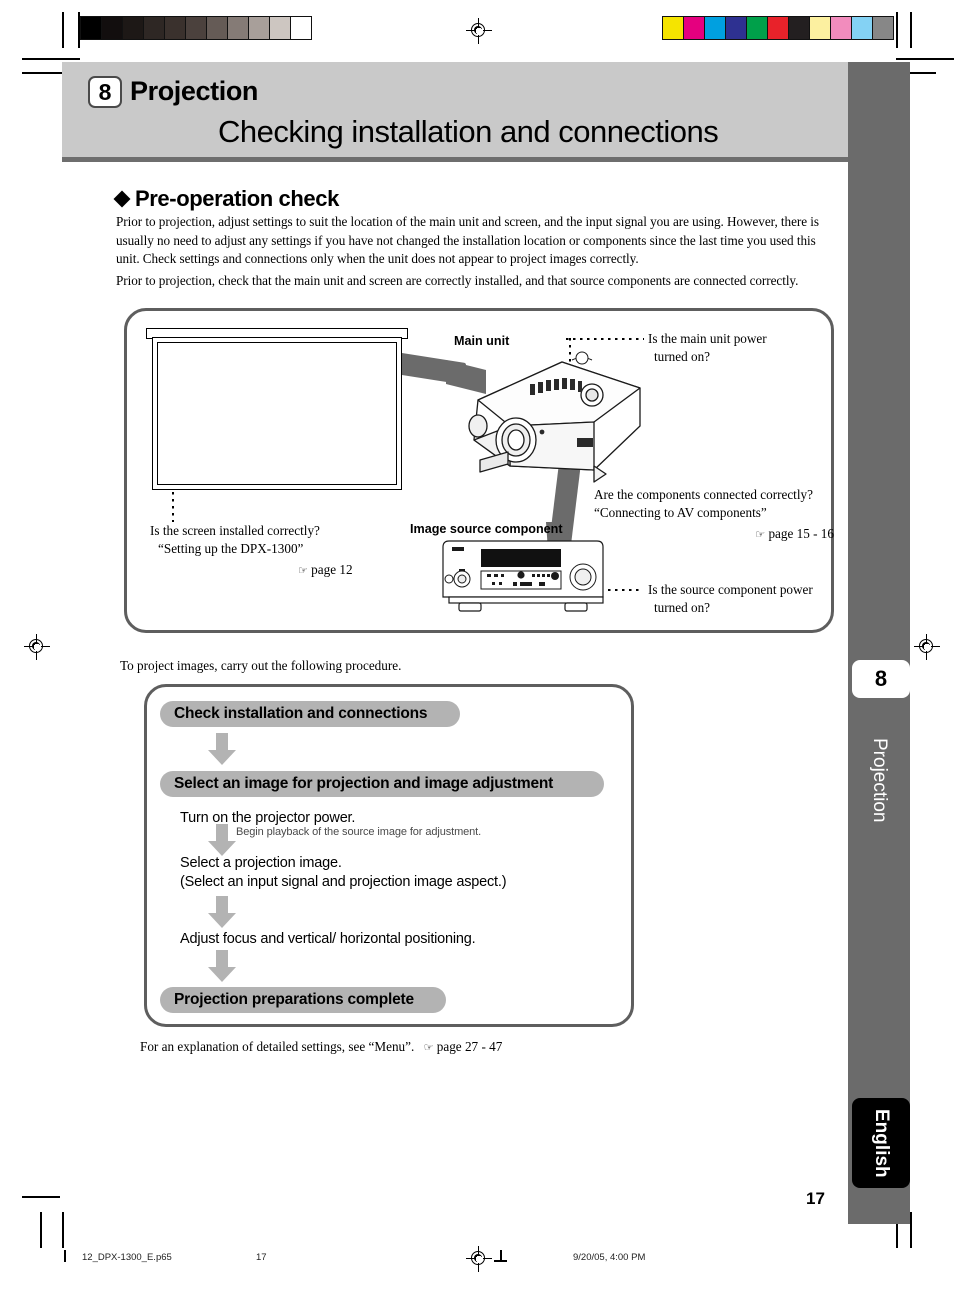  Describe the element at coordinates (303, 570) in the screenshot. I see `hand-pointer-icon-screen: ☞` at that location.